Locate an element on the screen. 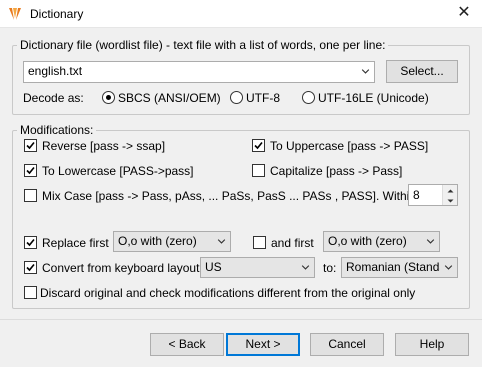  decode-utf16-radio is located at coordinates (308, 97).